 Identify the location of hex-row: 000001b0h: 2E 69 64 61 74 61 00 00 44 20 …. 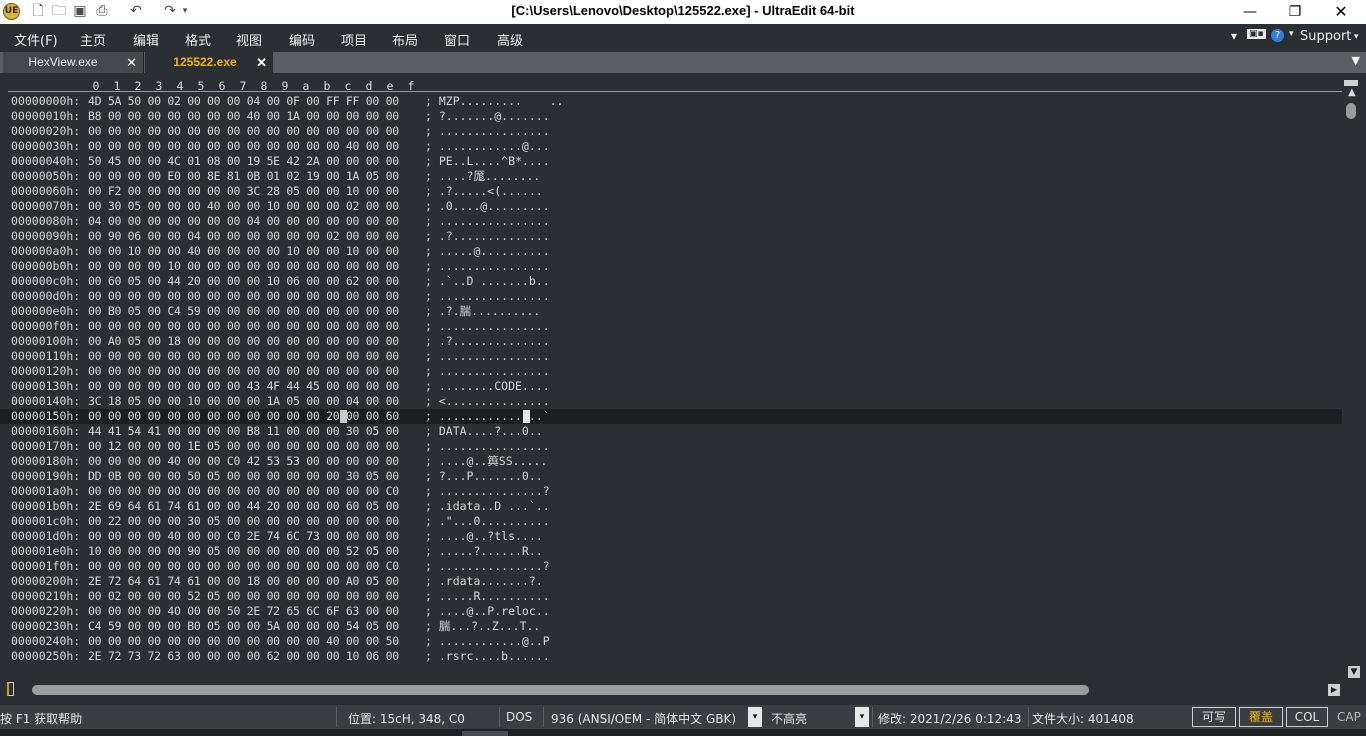
(671, 506).